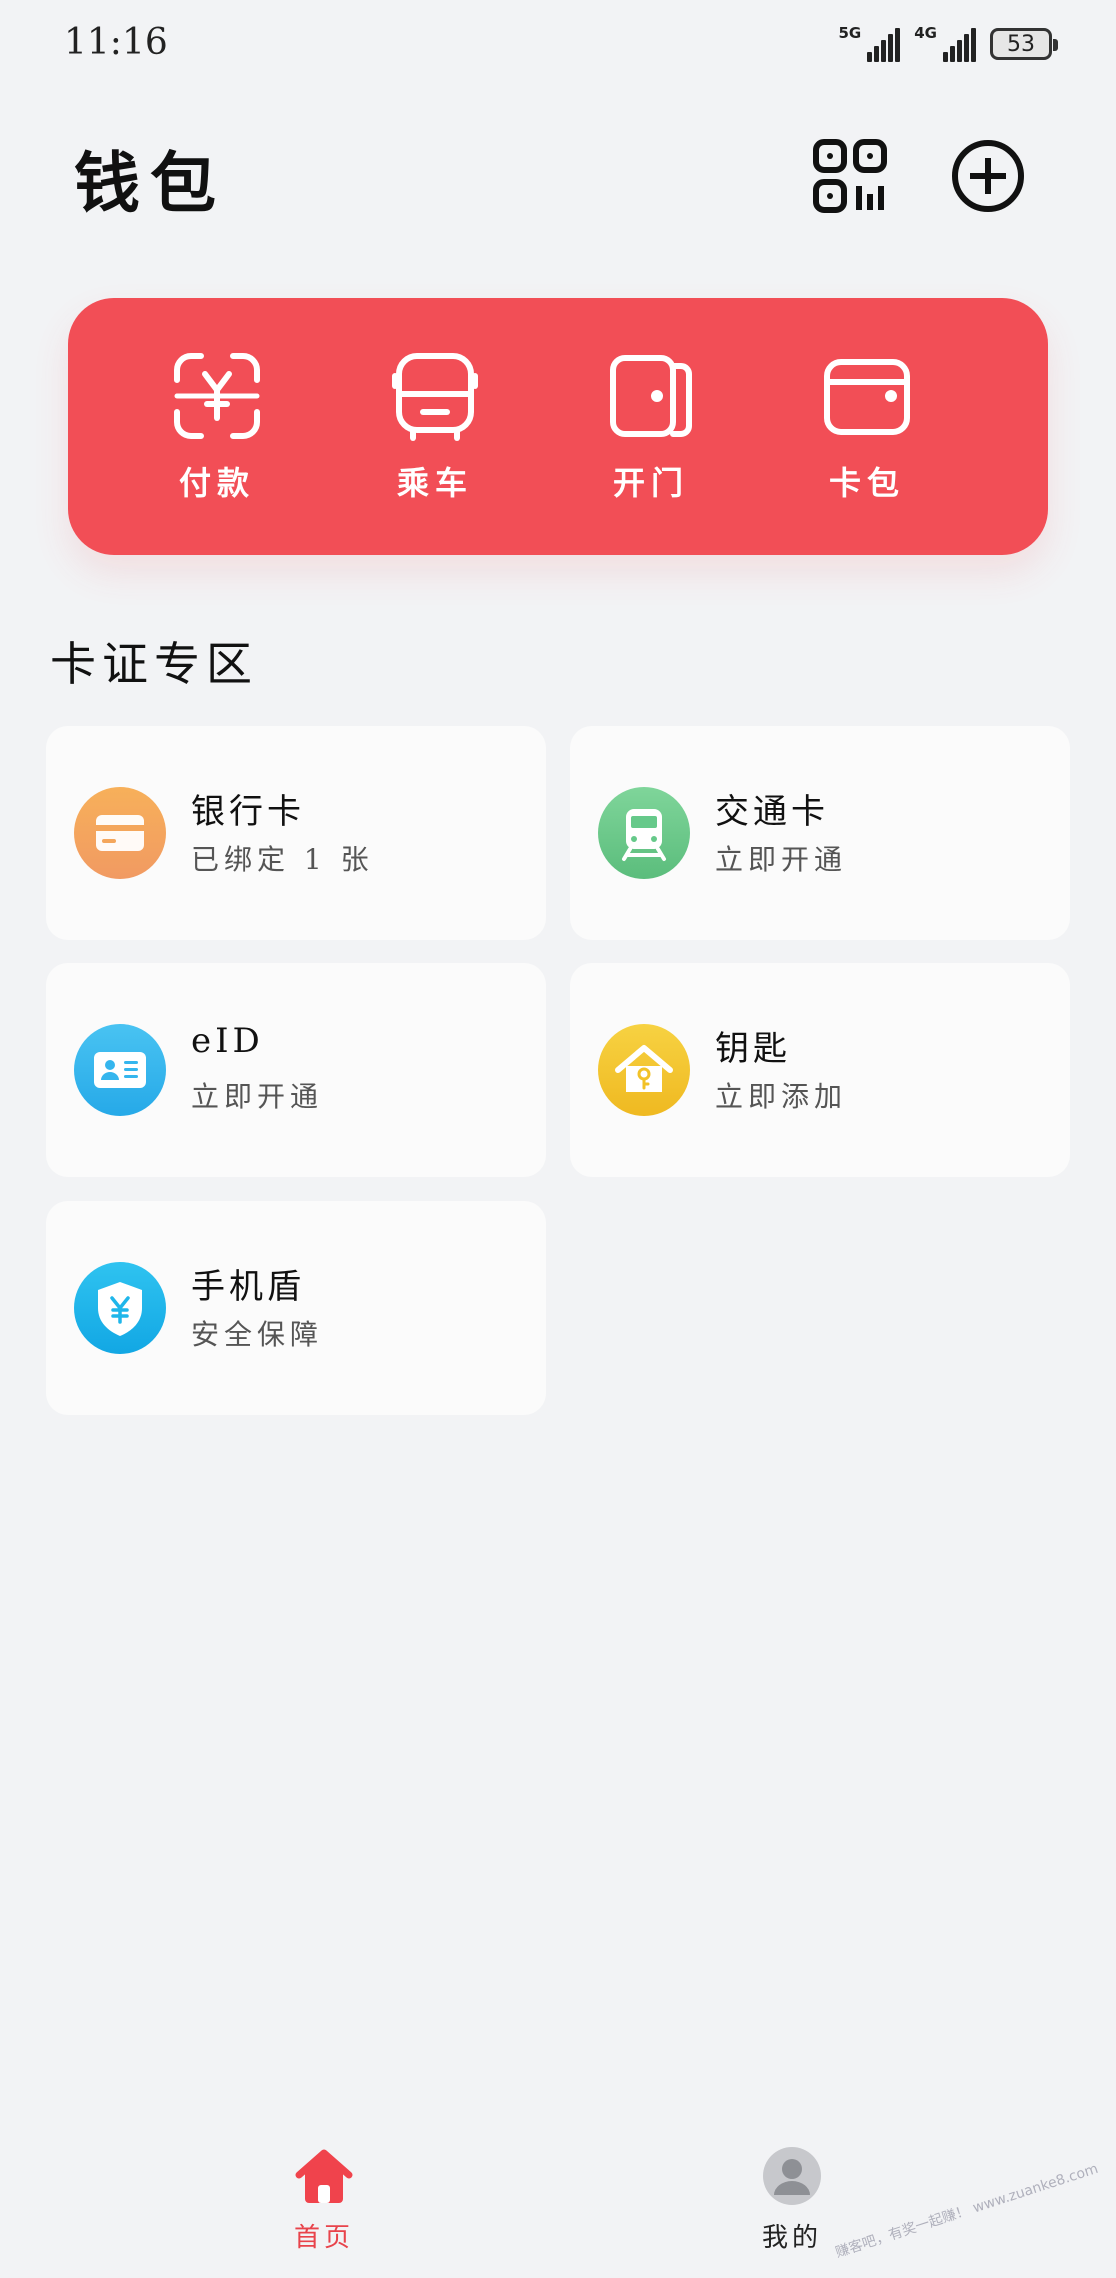 This screenshot has width=1116, height=2278. What do you see at coordinates (772, 812) in the screenshot?
I see `card-title: 交通卡` at bounding box center [772, 812].